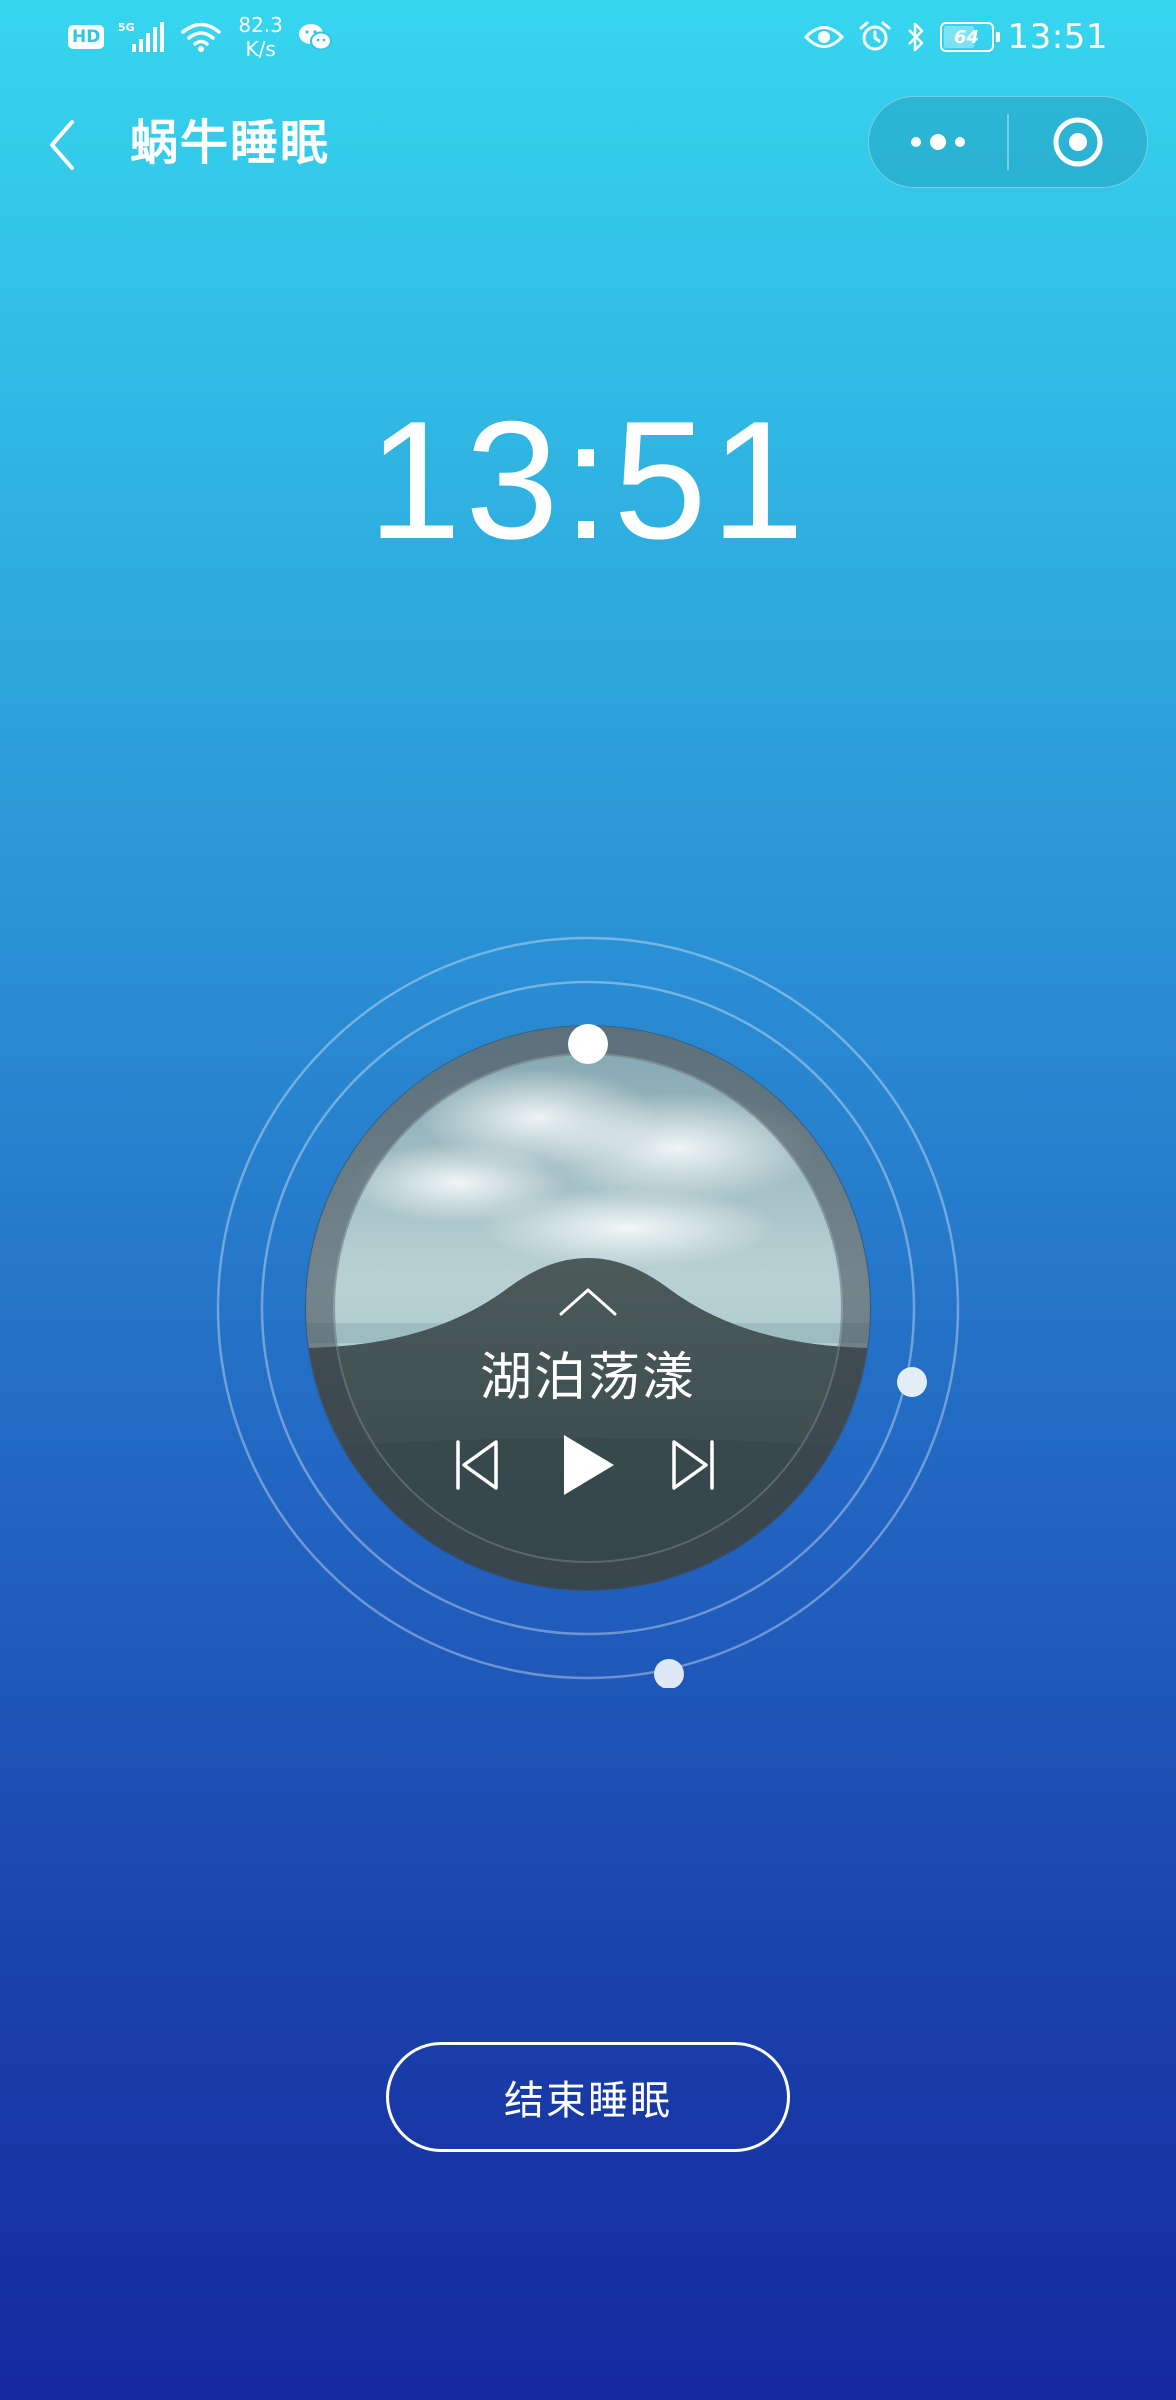  Describe the element at coordinates (315, 37) in the screenshot. I see `wechat-icon` at that location.